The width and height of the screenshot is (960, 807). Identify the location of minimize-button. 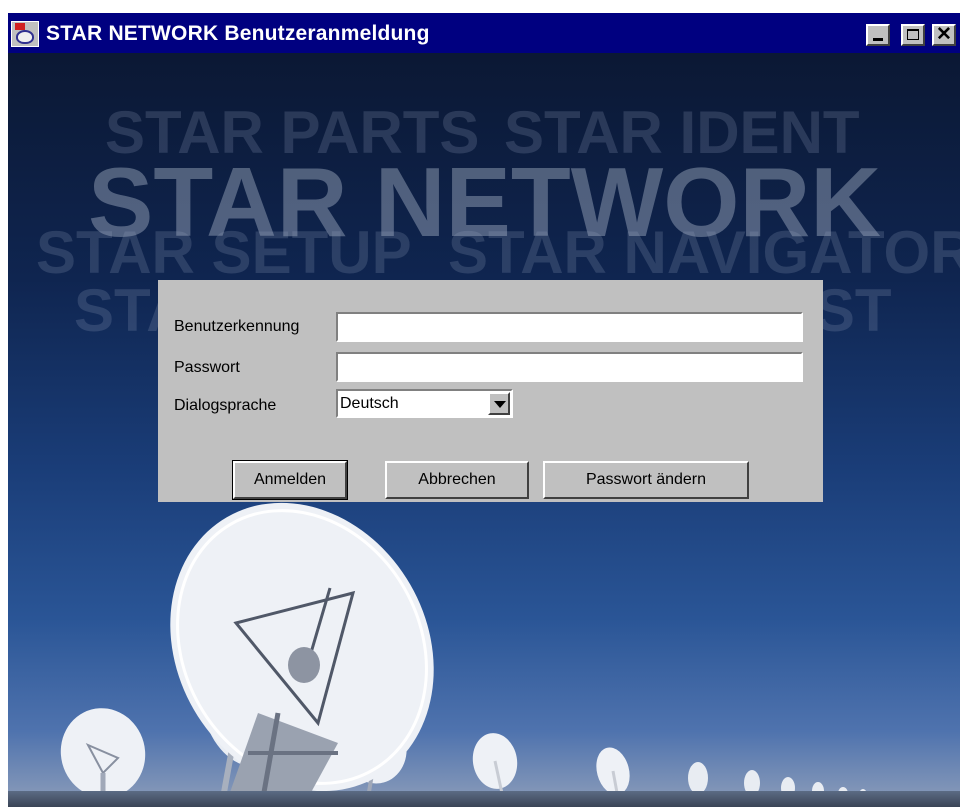
(878, 35).